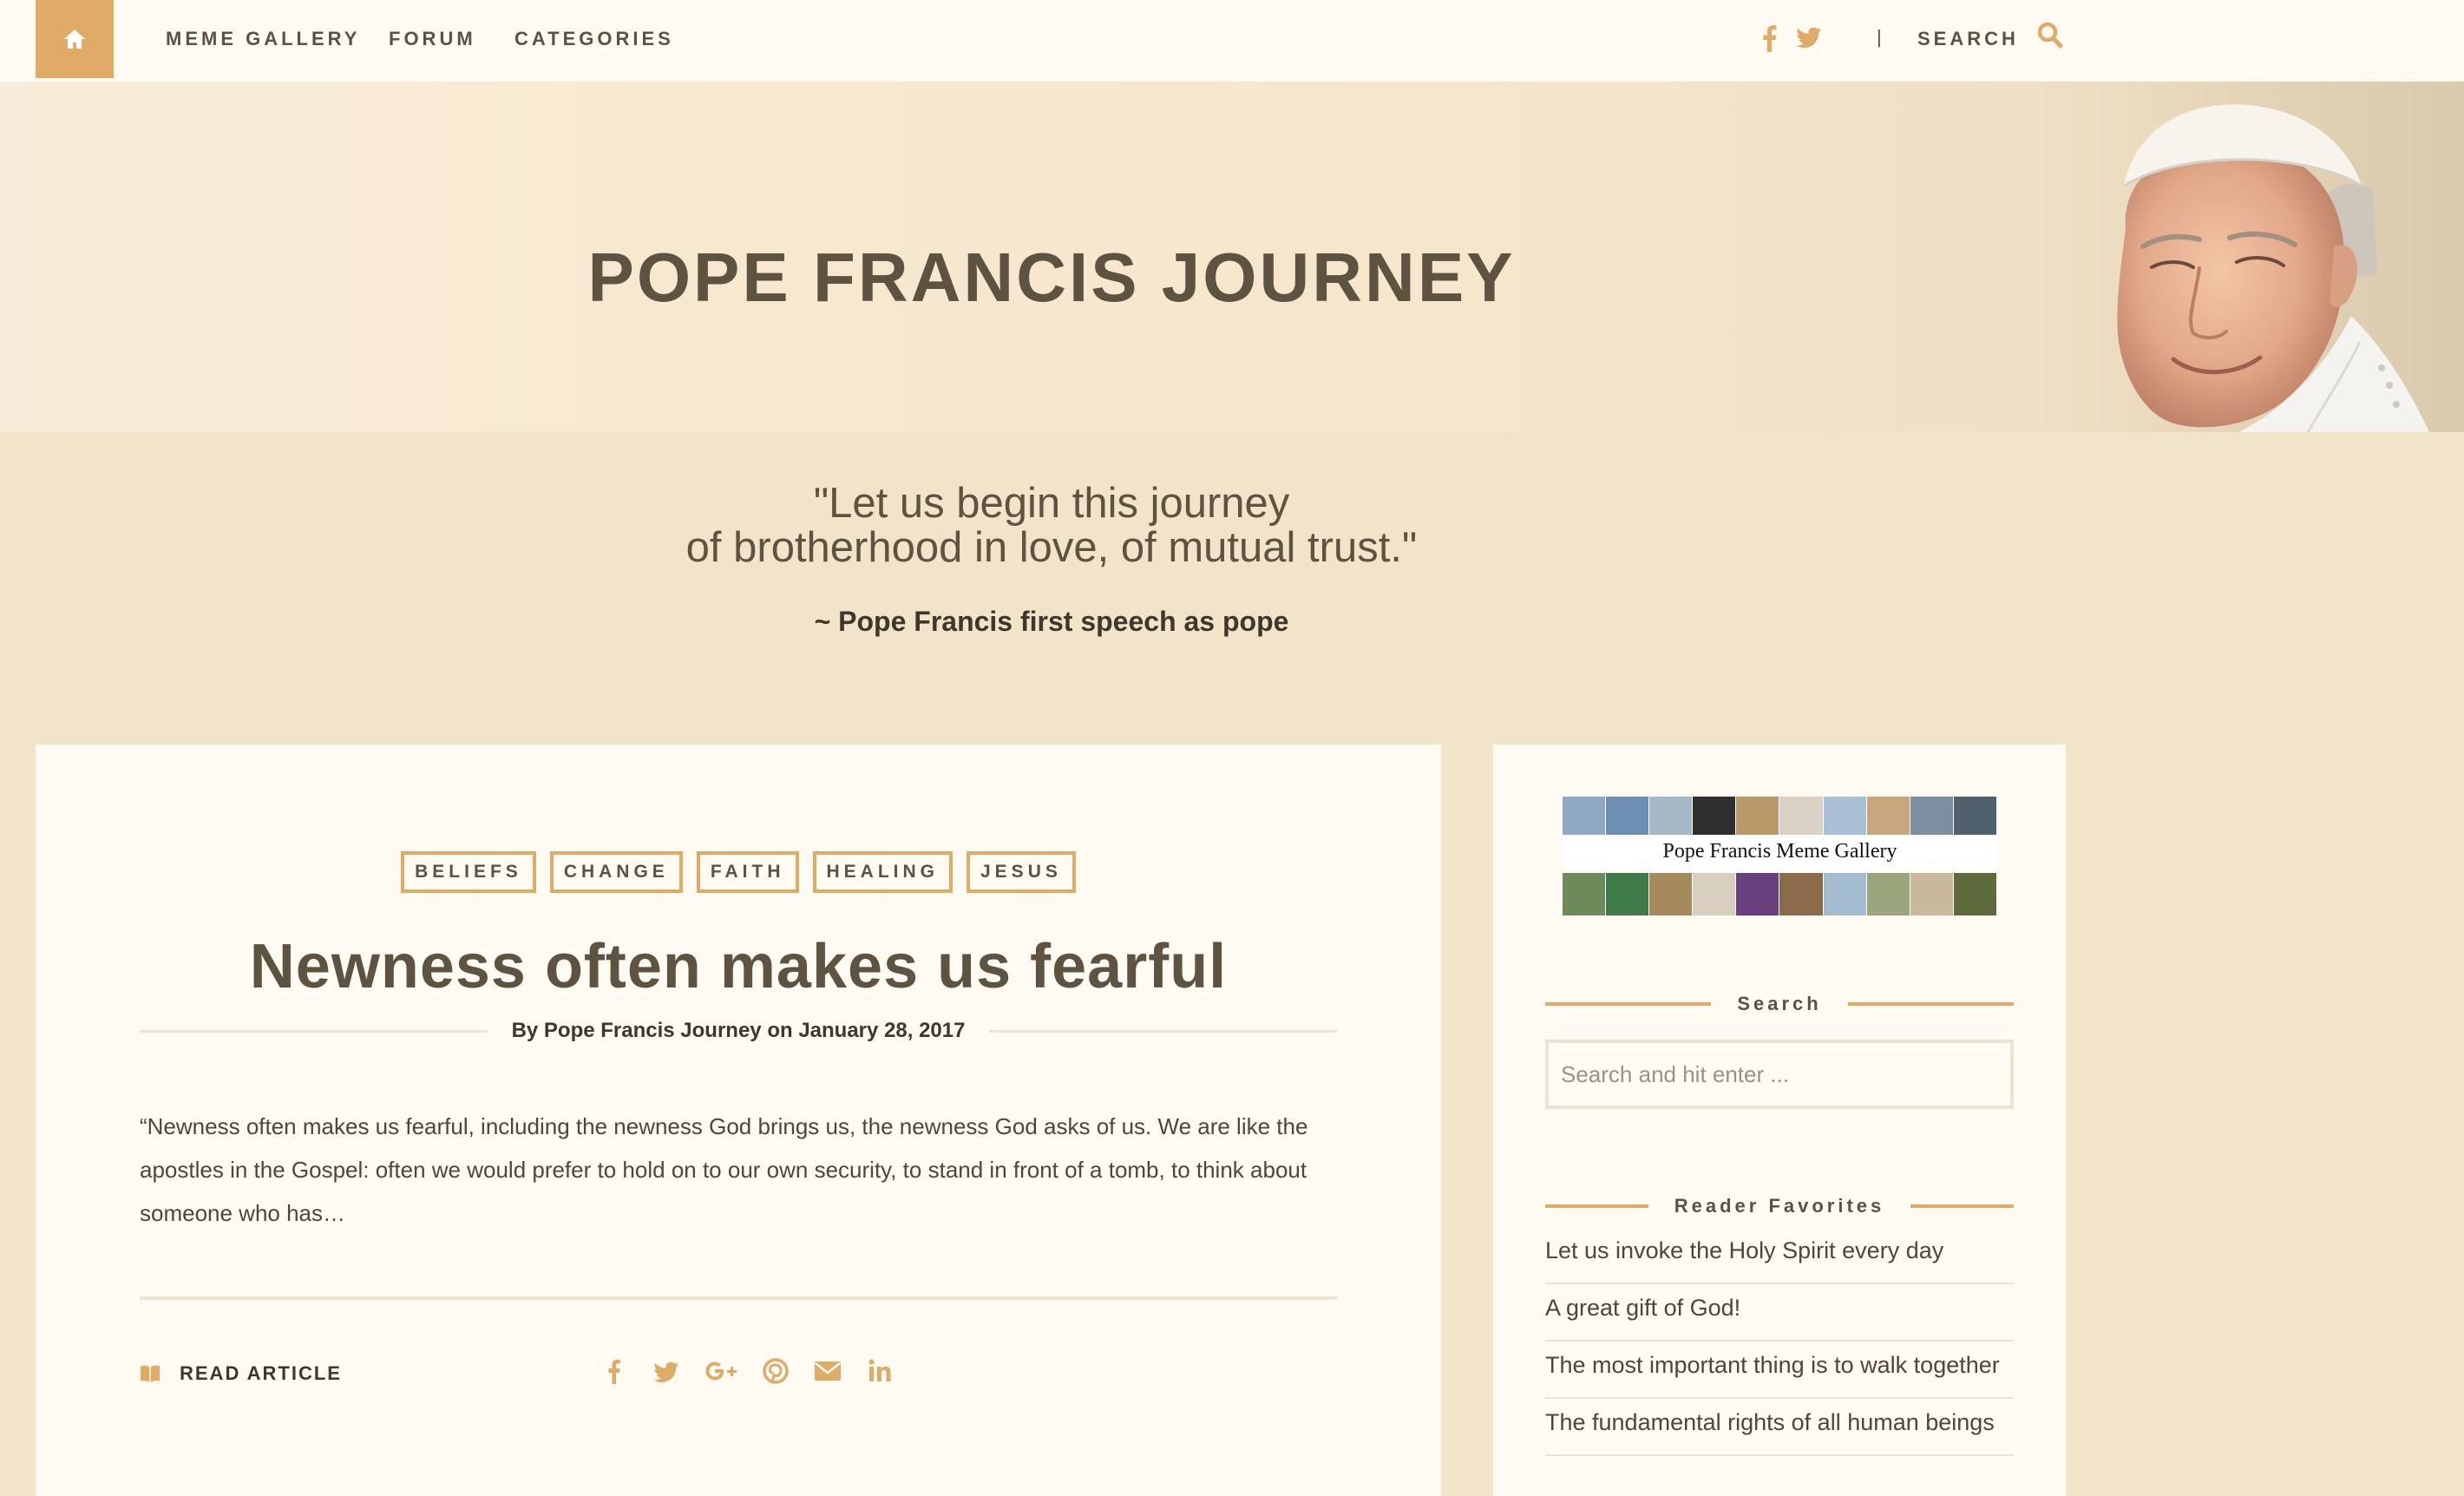 The width and height of the screenshot is (2464, 1496). I want to click on read-article-label: READ ARTICLE, so click(261, 1373).